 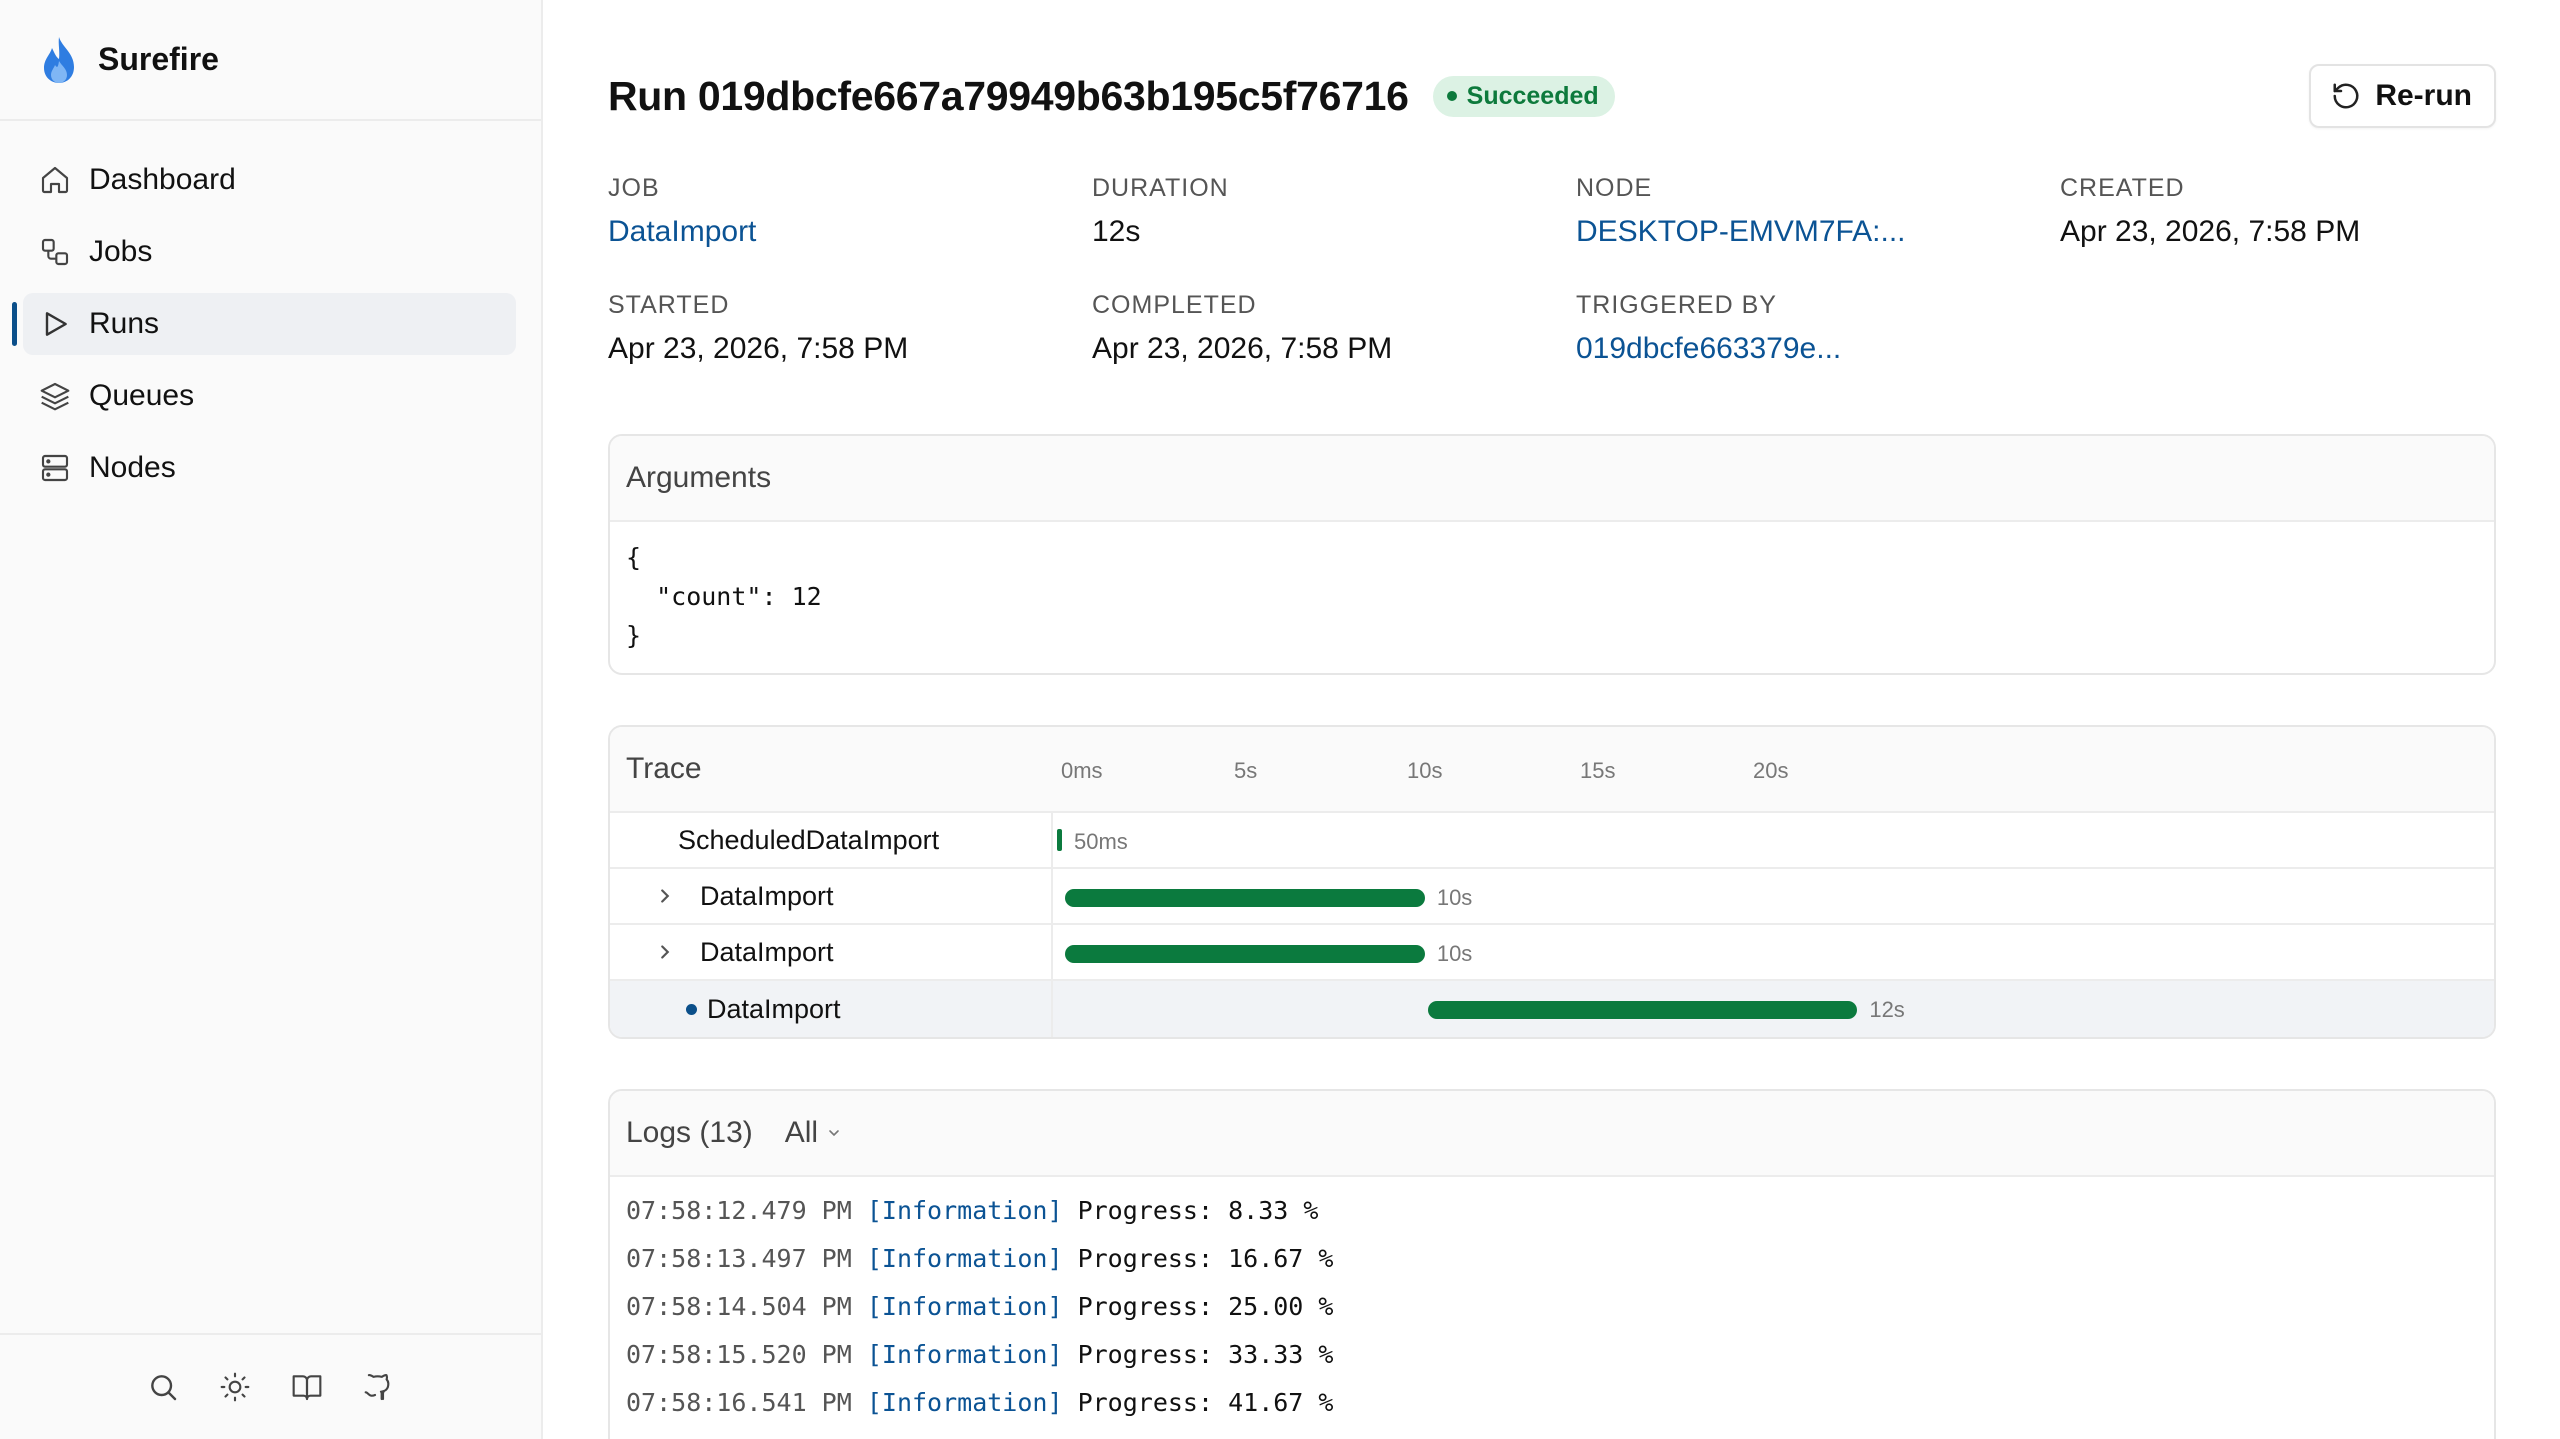 What do you see at coordinates (1334, 328) in the screenshot?
I see `meta-completed: COMPLETED Apr 23, 2026, 7:58 PM` at bounding box center [1334, 328].